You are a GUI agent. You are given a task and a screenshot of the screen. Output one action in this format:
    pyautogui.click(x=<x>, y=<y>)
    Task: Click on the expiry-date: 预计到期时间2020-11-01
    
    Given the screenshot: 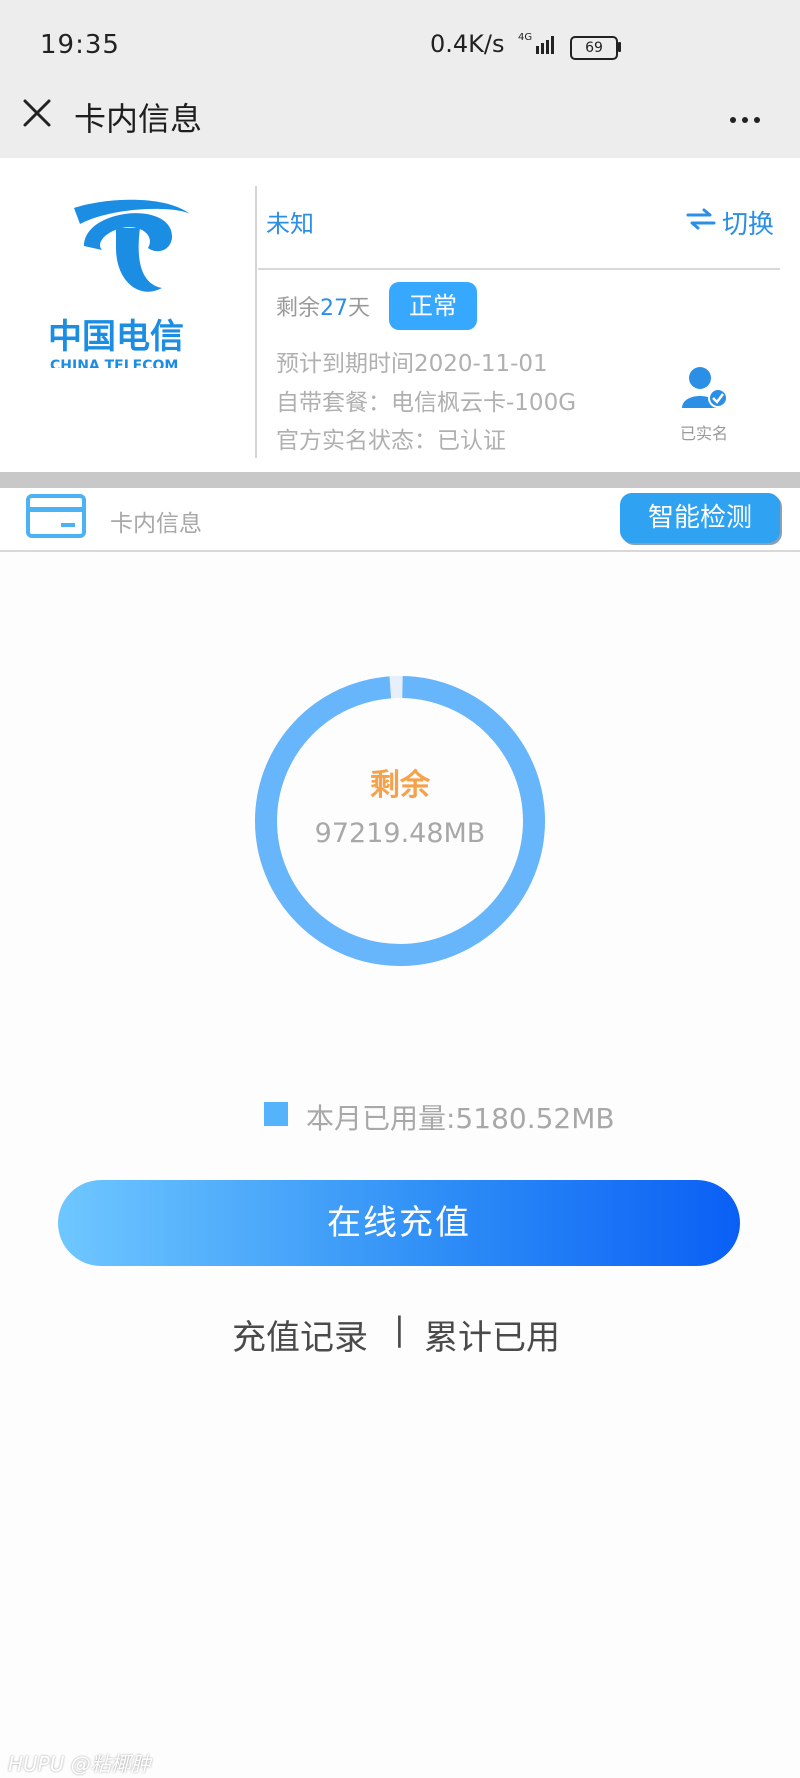 What is the action you would take?
    pyautogui.click(x=412, y=364)
    